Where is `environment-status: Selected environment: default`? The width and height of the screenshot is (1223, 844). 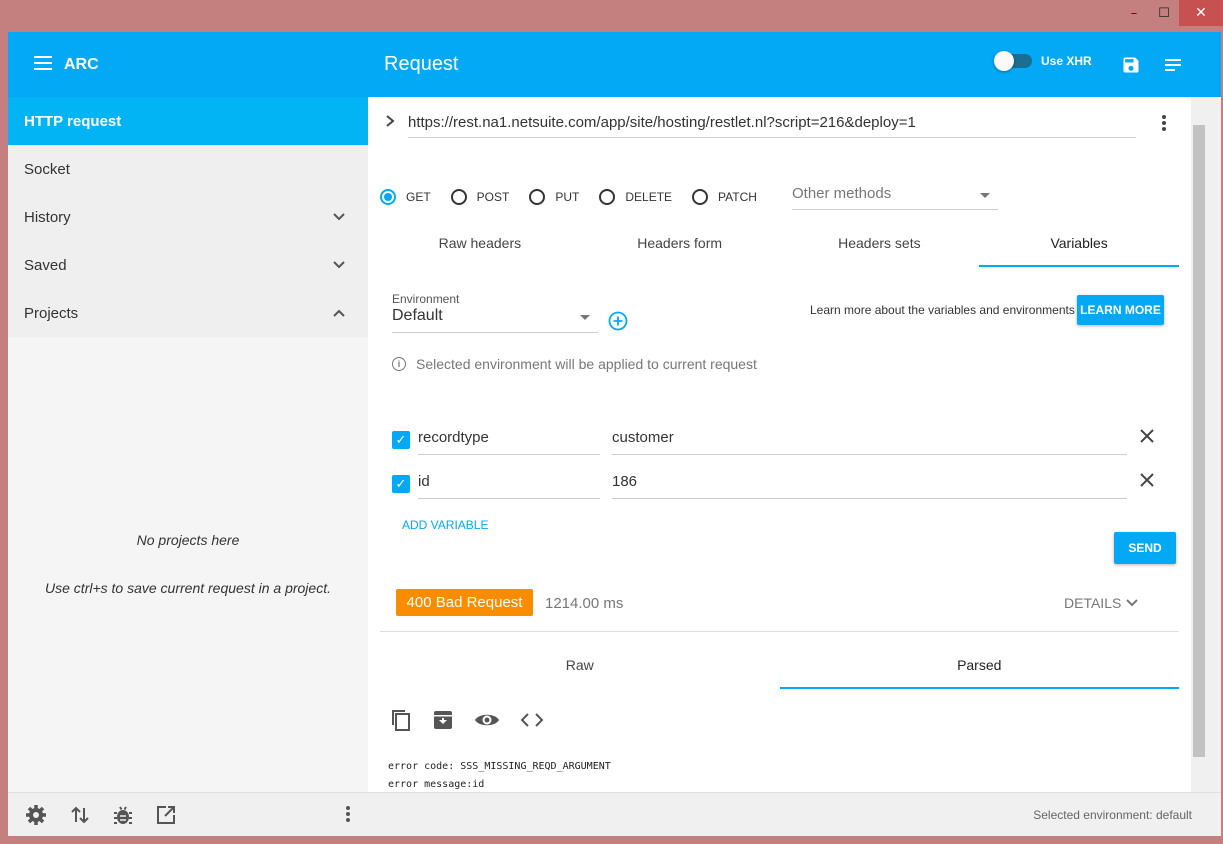 environment-status: Selected environment: default is located at coordinates (1112, 815).